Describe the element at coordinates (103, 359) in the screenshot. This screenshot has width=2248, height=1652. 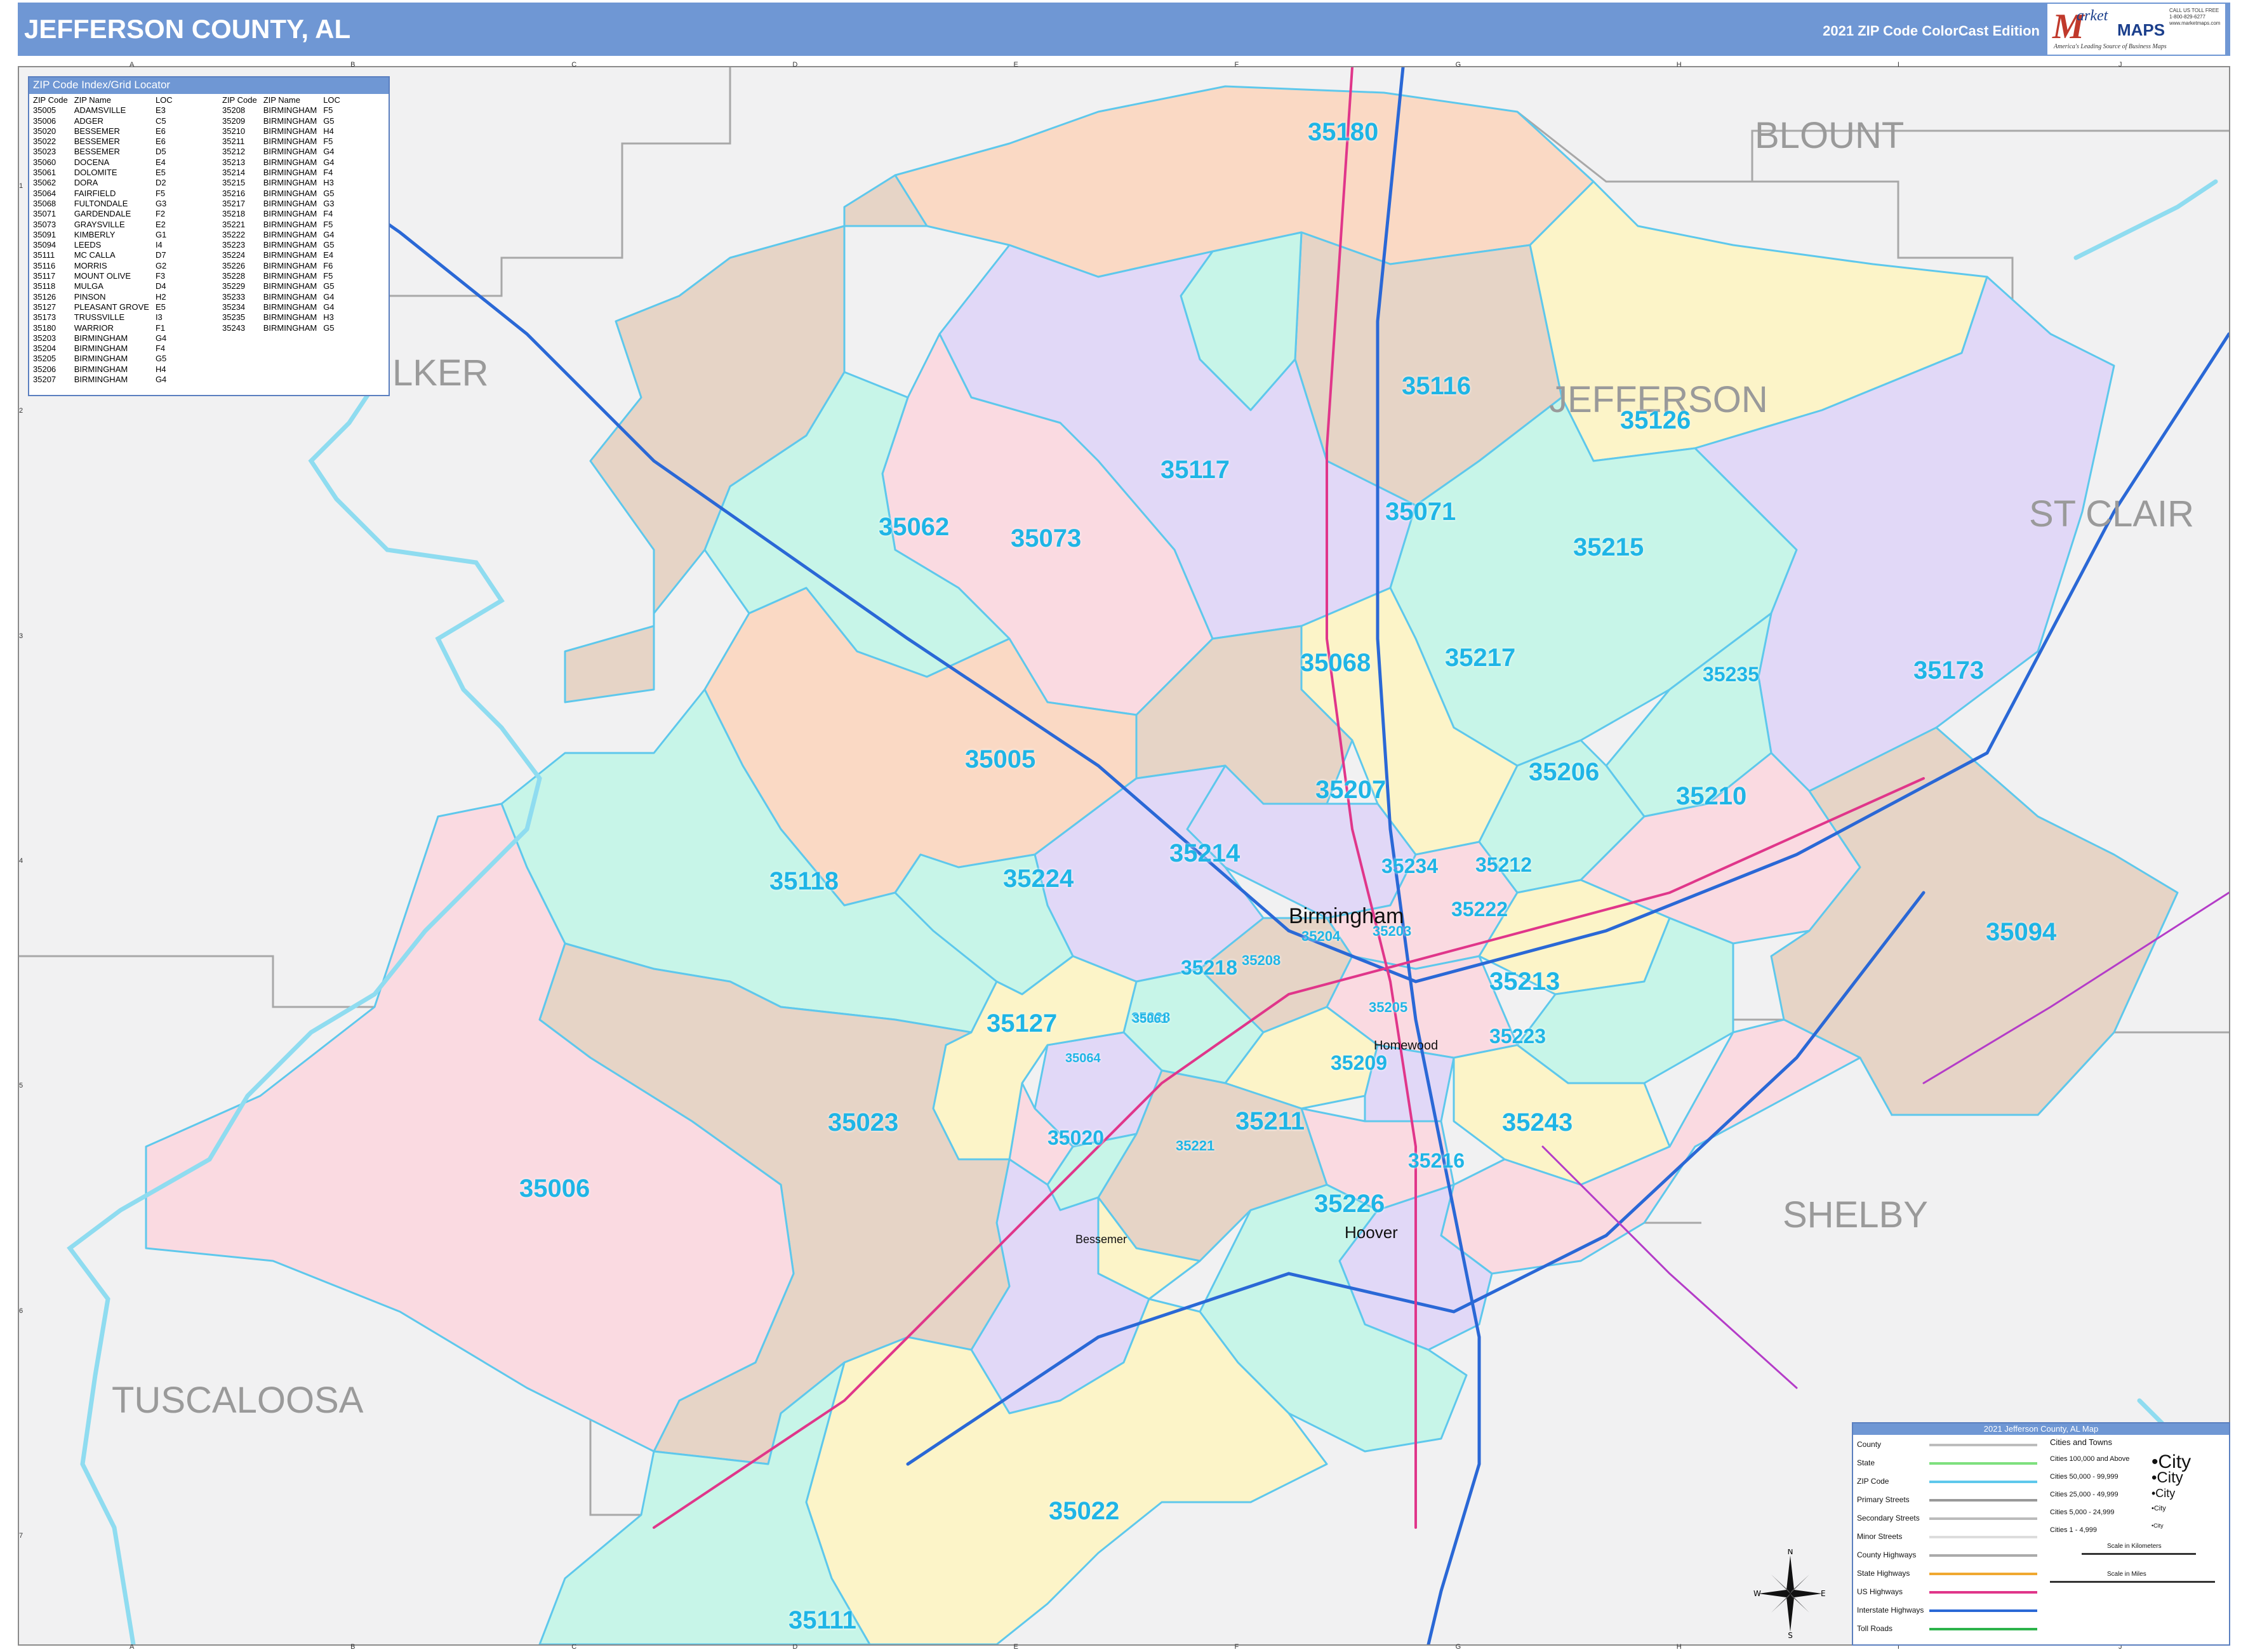
I see `zip-index-row: 35205 BIRMINGHAM G5` at that location.